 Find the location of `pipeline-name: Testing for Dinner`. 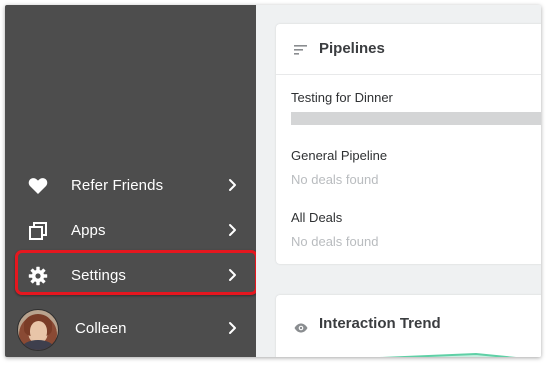

pipeline-name: Testing for Dinner is located at coordinates (342, 97).